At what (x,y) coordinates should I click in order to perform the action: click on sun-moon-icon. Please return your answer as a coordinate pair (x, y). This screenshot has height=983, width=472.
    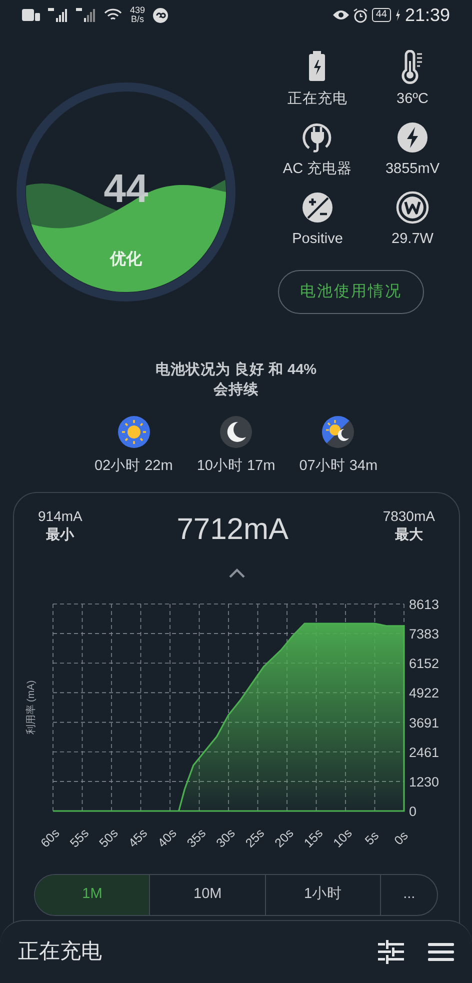
    Looking at the image, I should click on (338, 432).